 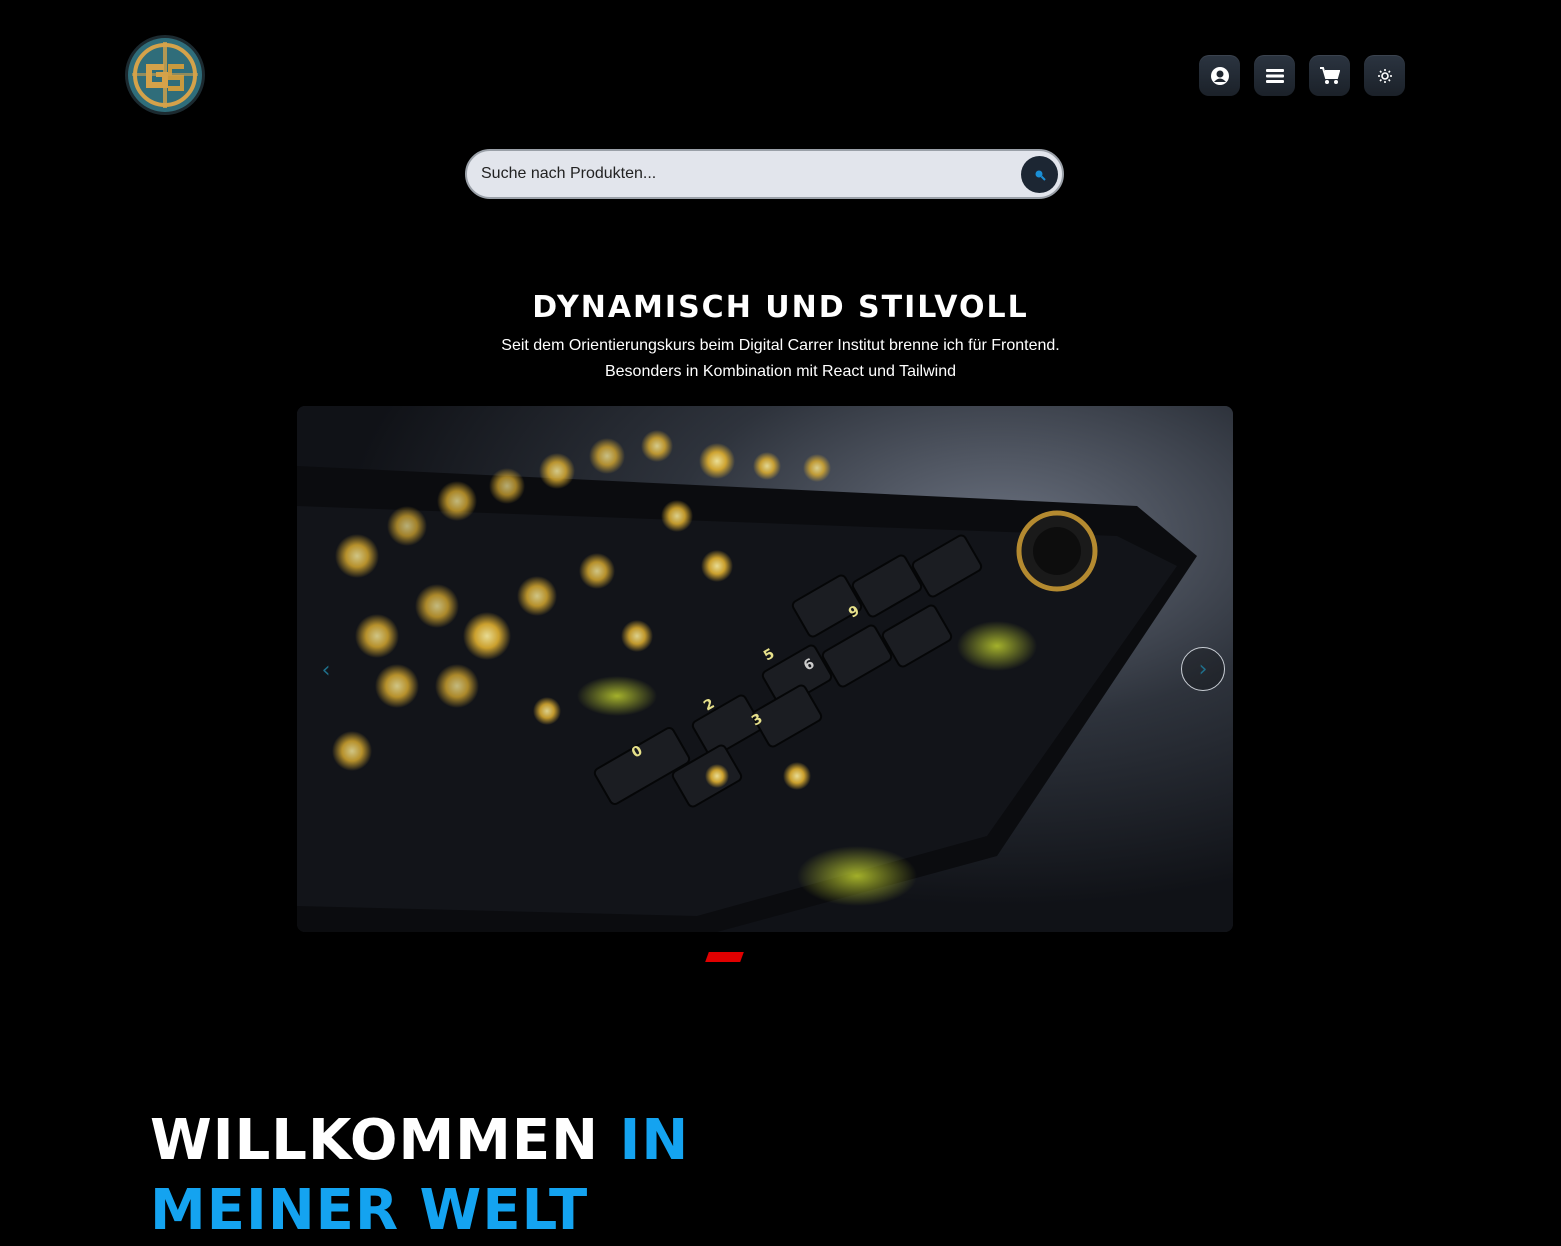 I want to click on menu-icon, so click(x=1274, y=75).